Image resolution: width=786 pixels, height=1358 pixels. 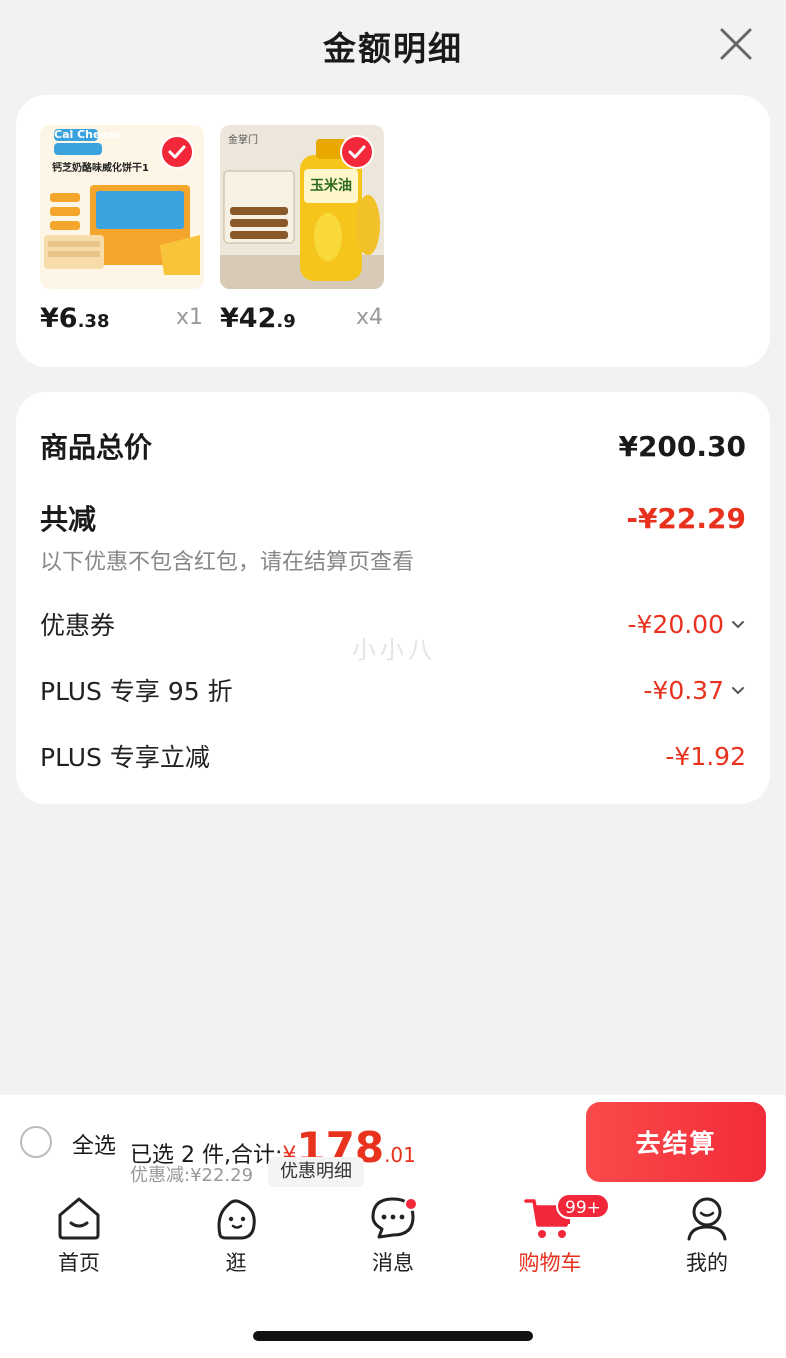 What do you see at coordinates (550, 1235) in the screenshot?
I see `tab-cart: 99+ 购物车` at bounding box center [550, 1235].